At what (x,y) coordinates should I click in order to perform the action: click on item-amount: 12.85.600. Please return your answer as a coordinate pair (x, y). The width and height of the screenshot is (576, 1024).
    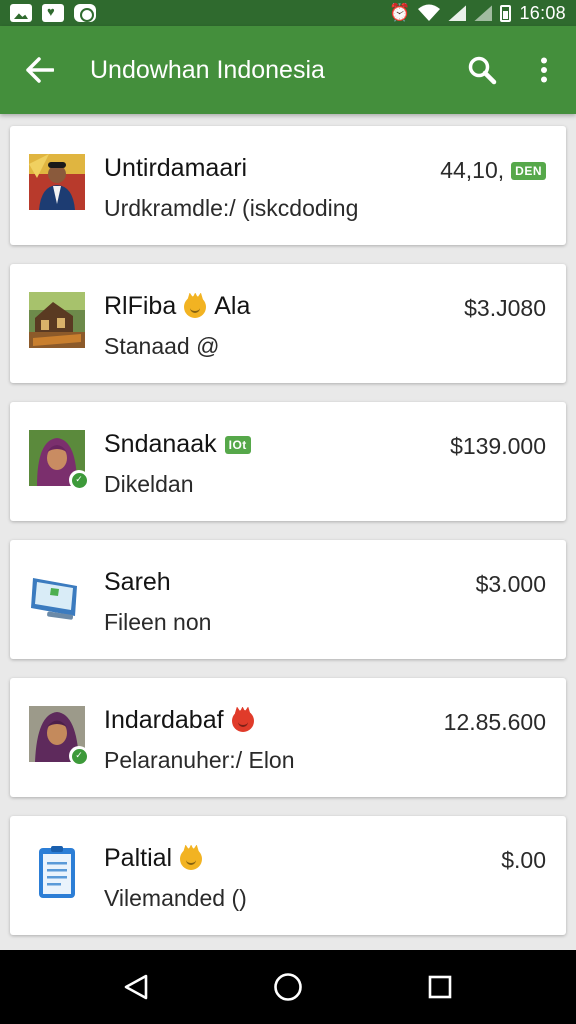
    Looking at the image, I should click on (494, 722).